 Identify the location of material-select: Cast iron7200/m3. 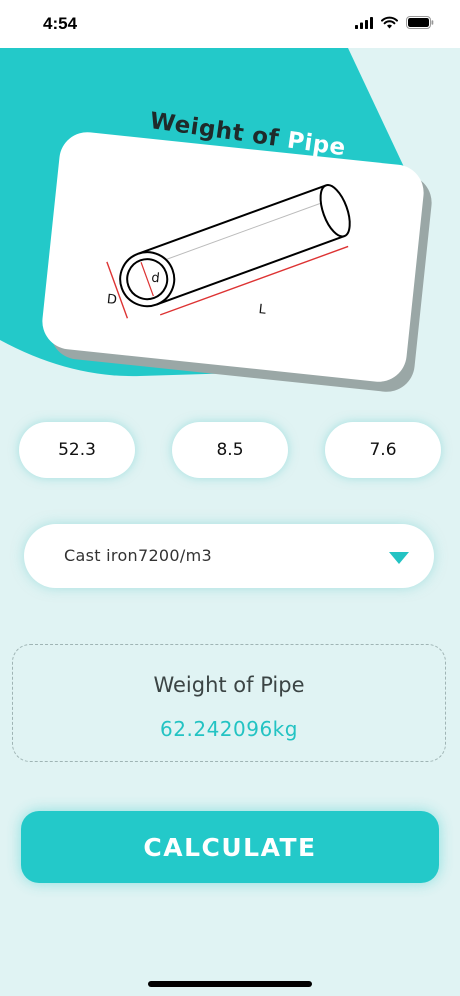
(229, 556).